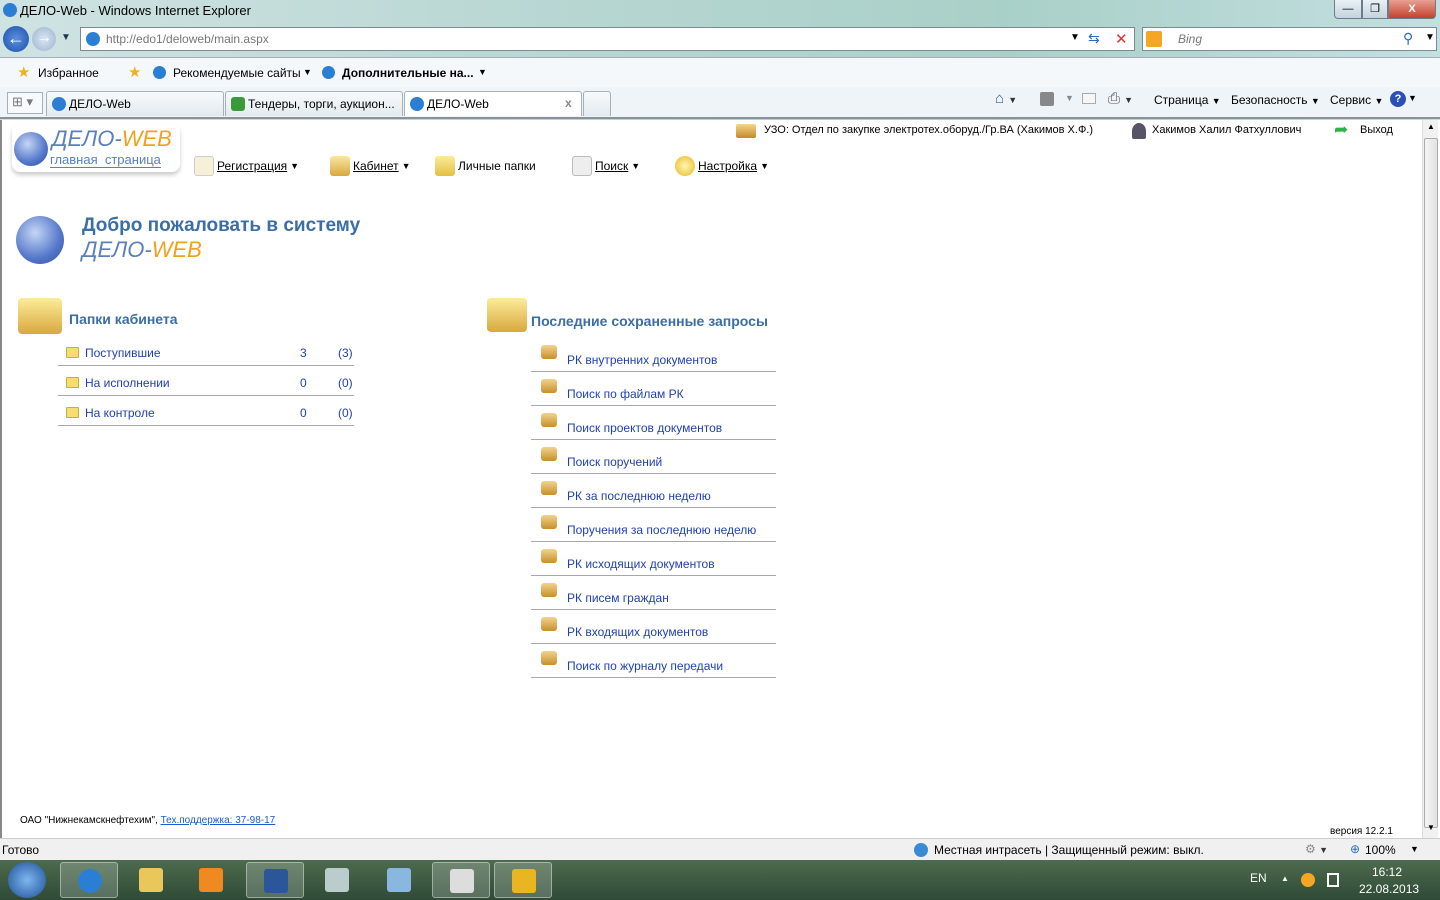 The image size is (1440, 900). Describe the element at coordinates (399, 880) in the screenshot. I see `taskbar-calculator` at that location.